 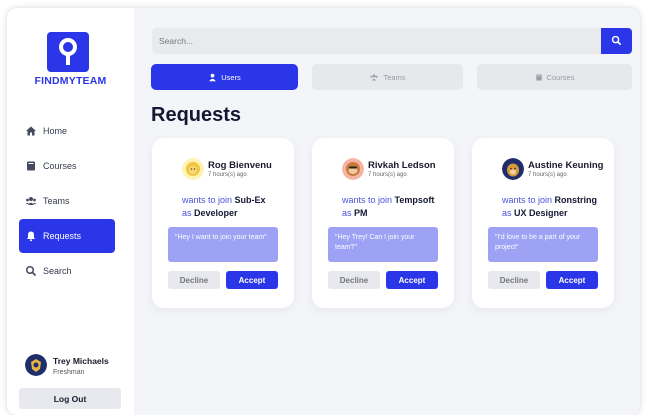 I want to click on page-title: Requests, so click(x=196, y=115).